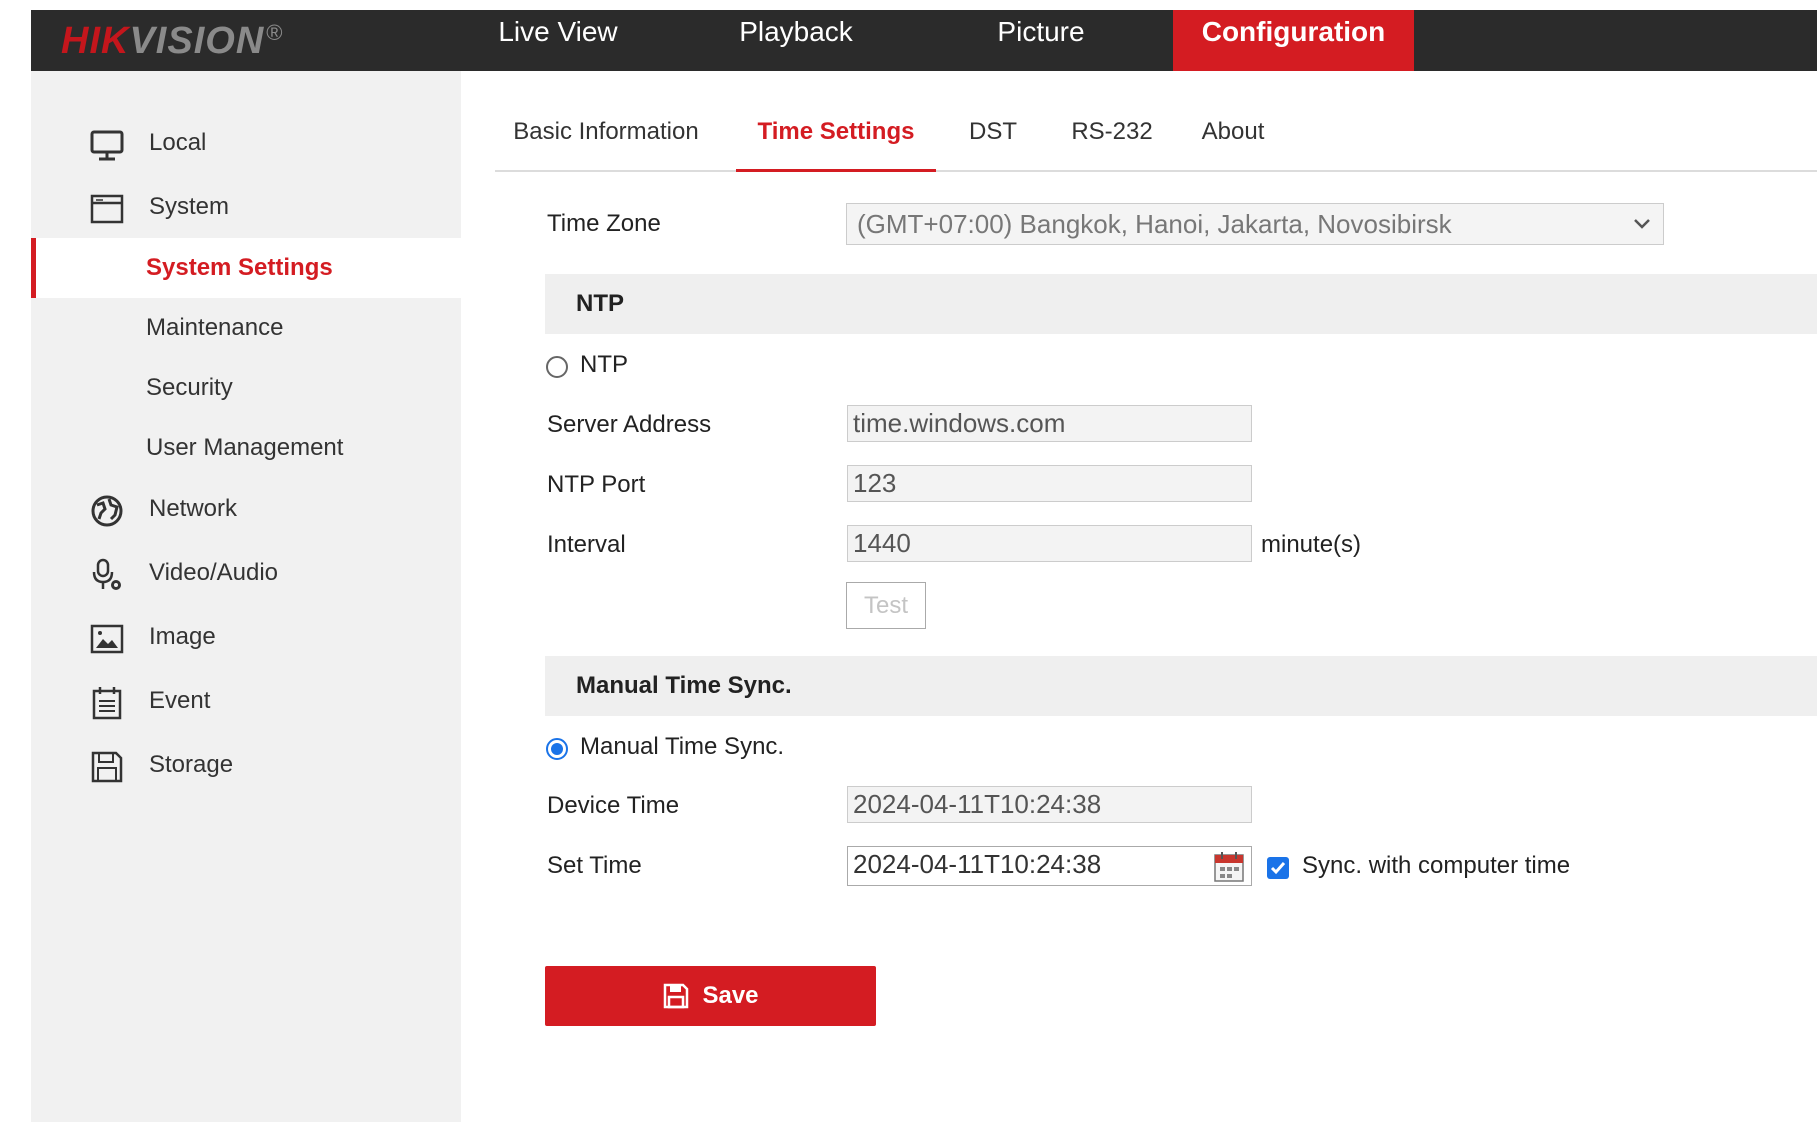 This screenshot has width=1817, height=1122. I want to click on save-button-label: Save, so click(730, 995).